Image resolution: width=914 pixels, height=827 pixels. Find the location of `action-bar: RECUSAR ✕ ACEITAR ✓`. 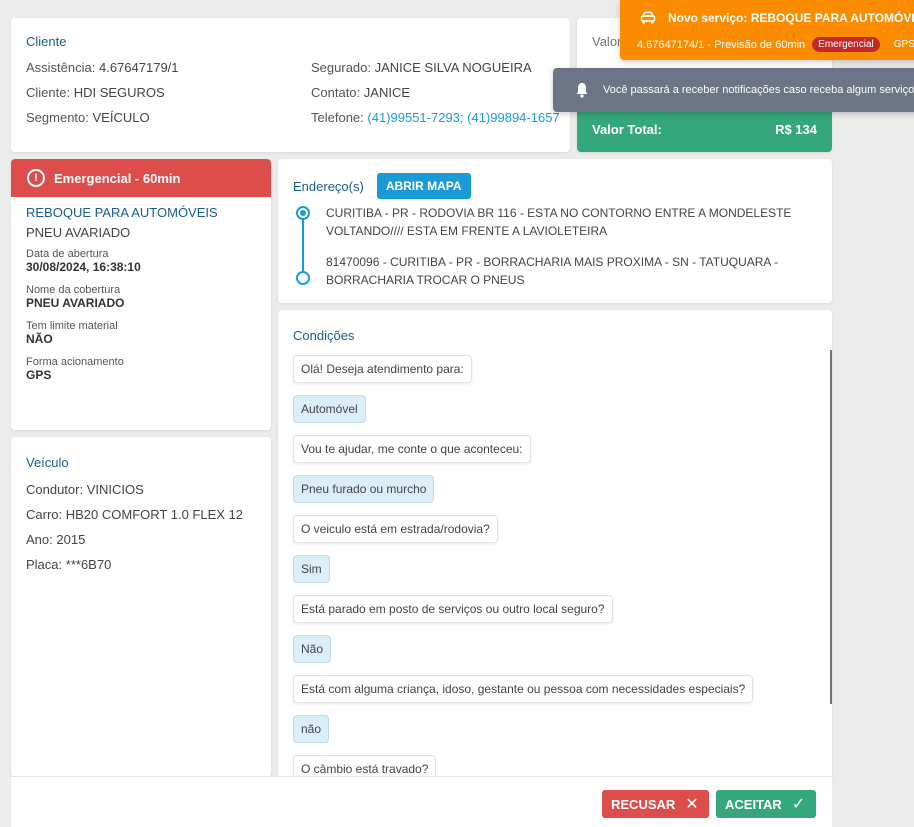

action-bar: RECUSAR ✕ ACEITAR ✓ is located at coordinates (421, 801).